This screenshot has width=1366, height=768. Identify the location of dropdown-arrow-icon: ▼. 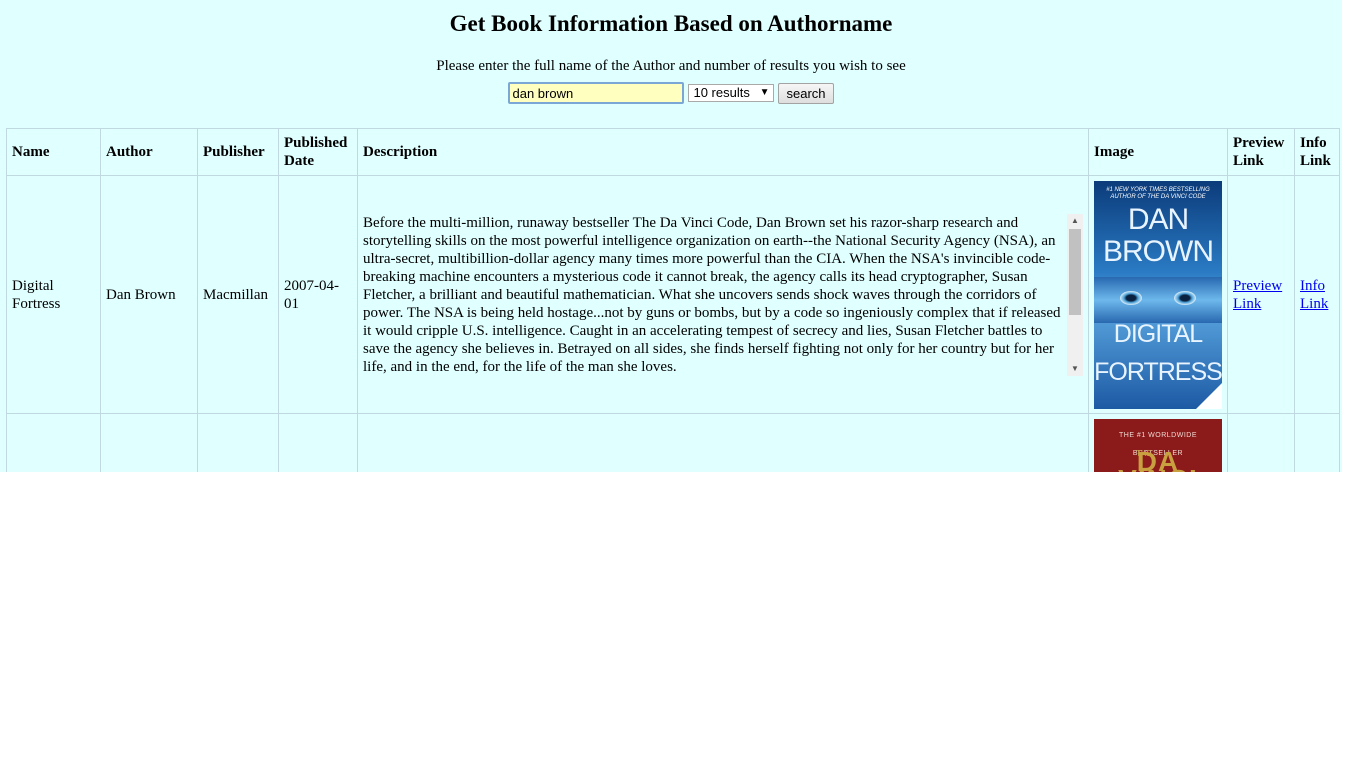
(764, 92).